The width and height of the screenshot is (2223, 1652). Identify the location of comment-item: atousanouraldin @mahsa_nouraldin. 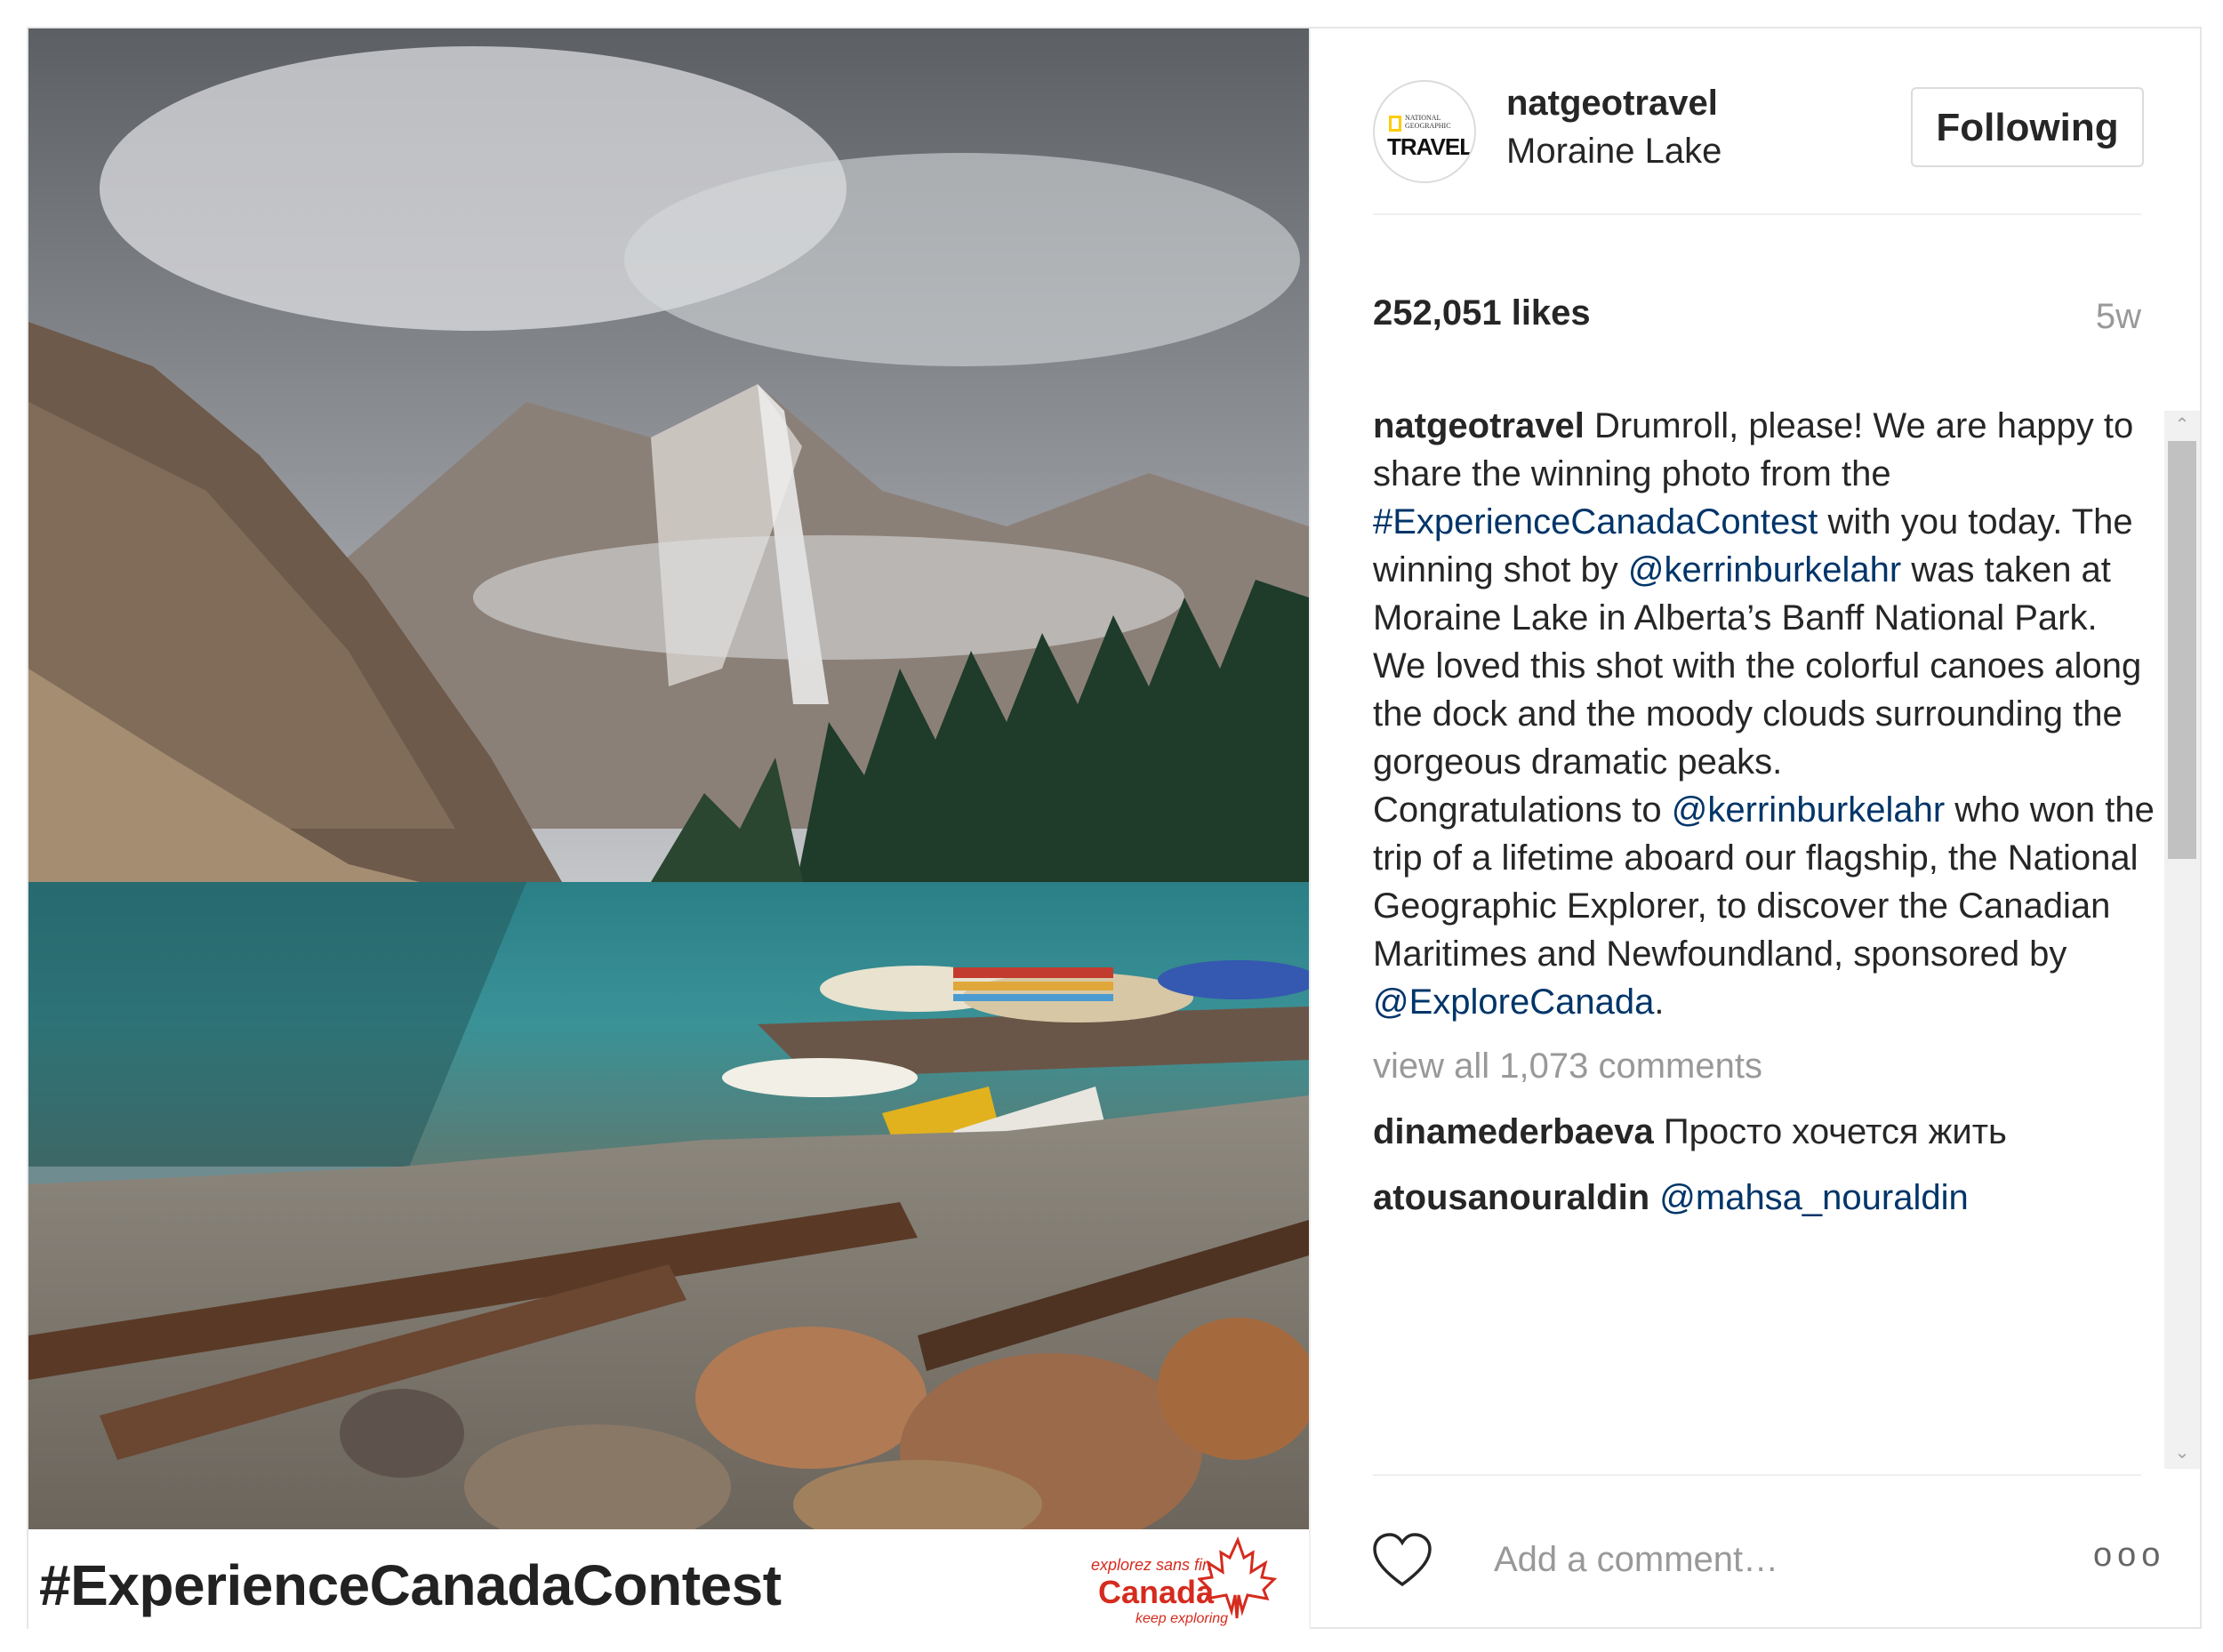
(1764, 1198).